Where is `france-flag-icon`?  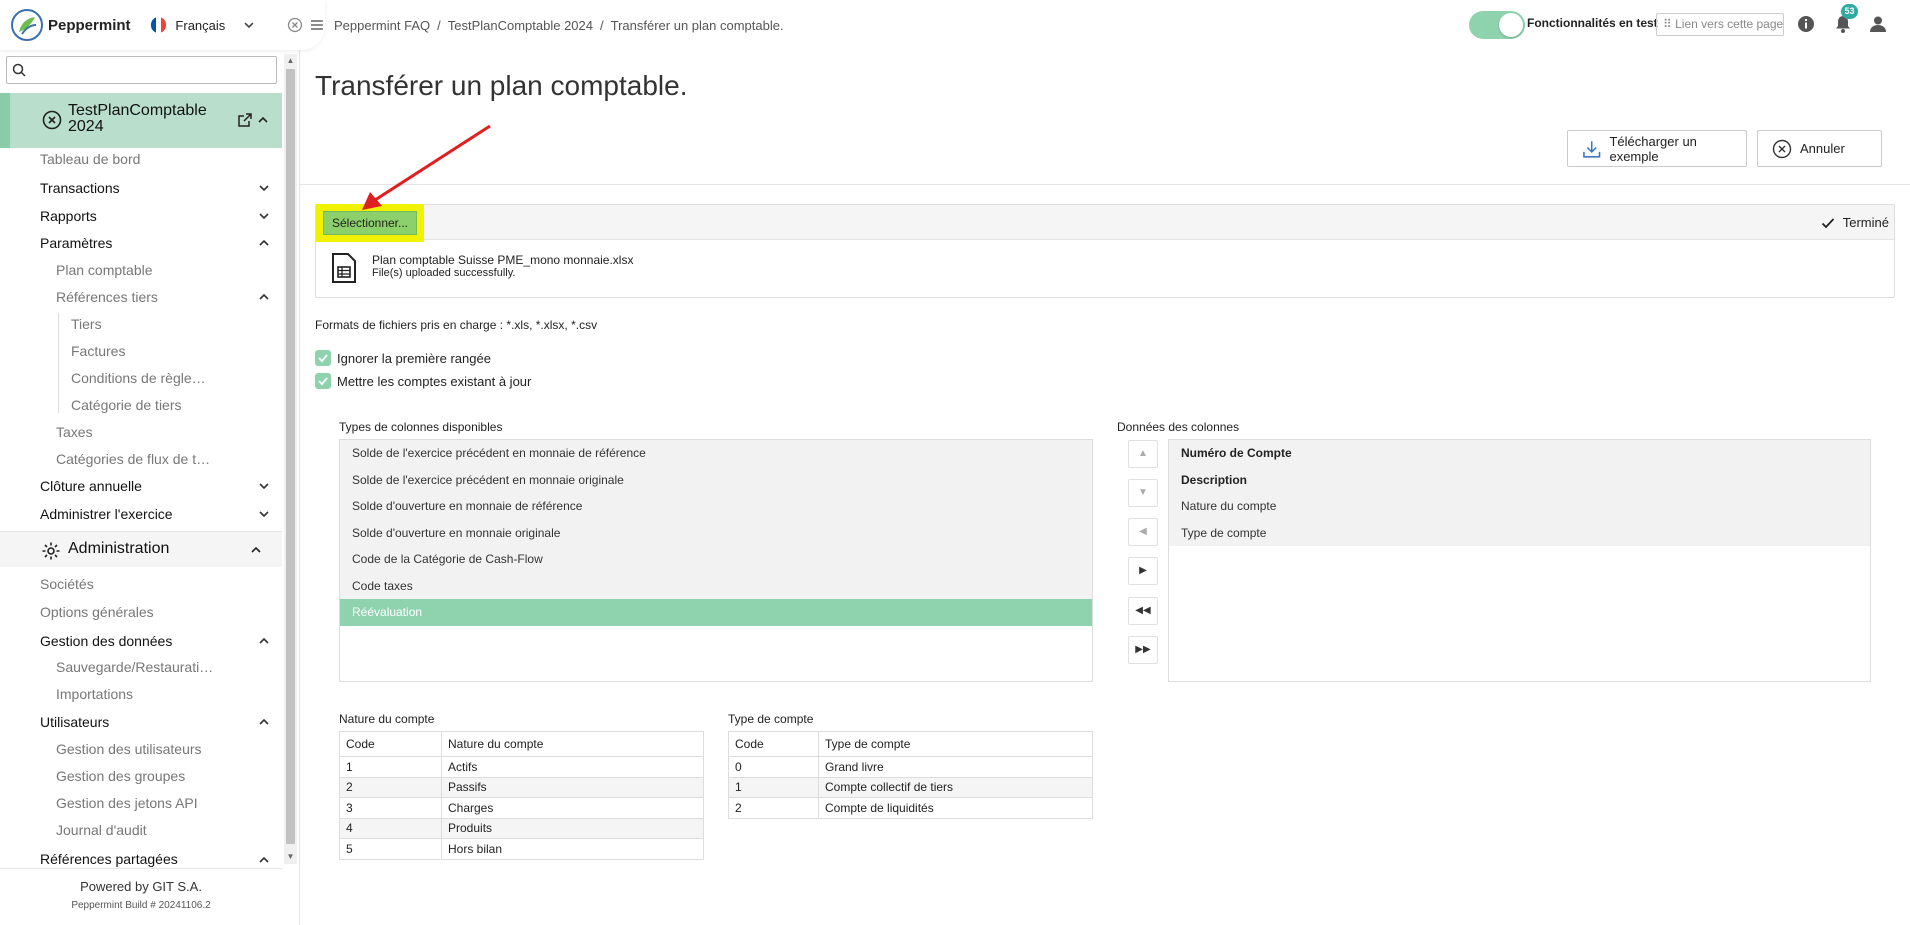 france-flag-icon is located at coordinates (158, 25).